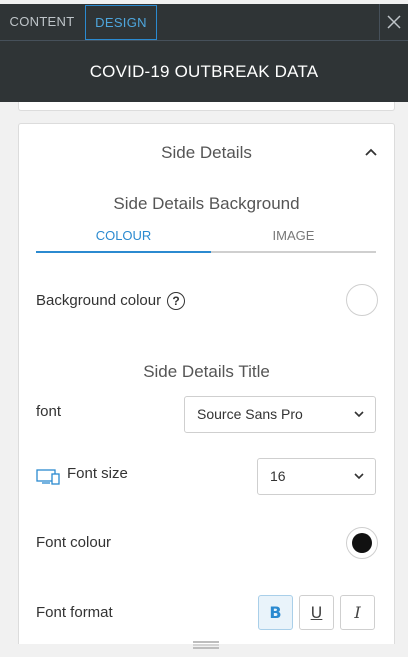  Describe the element at coordinates (99, 300) in the screenshot. I see `background-colour-label: Background colour` at that location.